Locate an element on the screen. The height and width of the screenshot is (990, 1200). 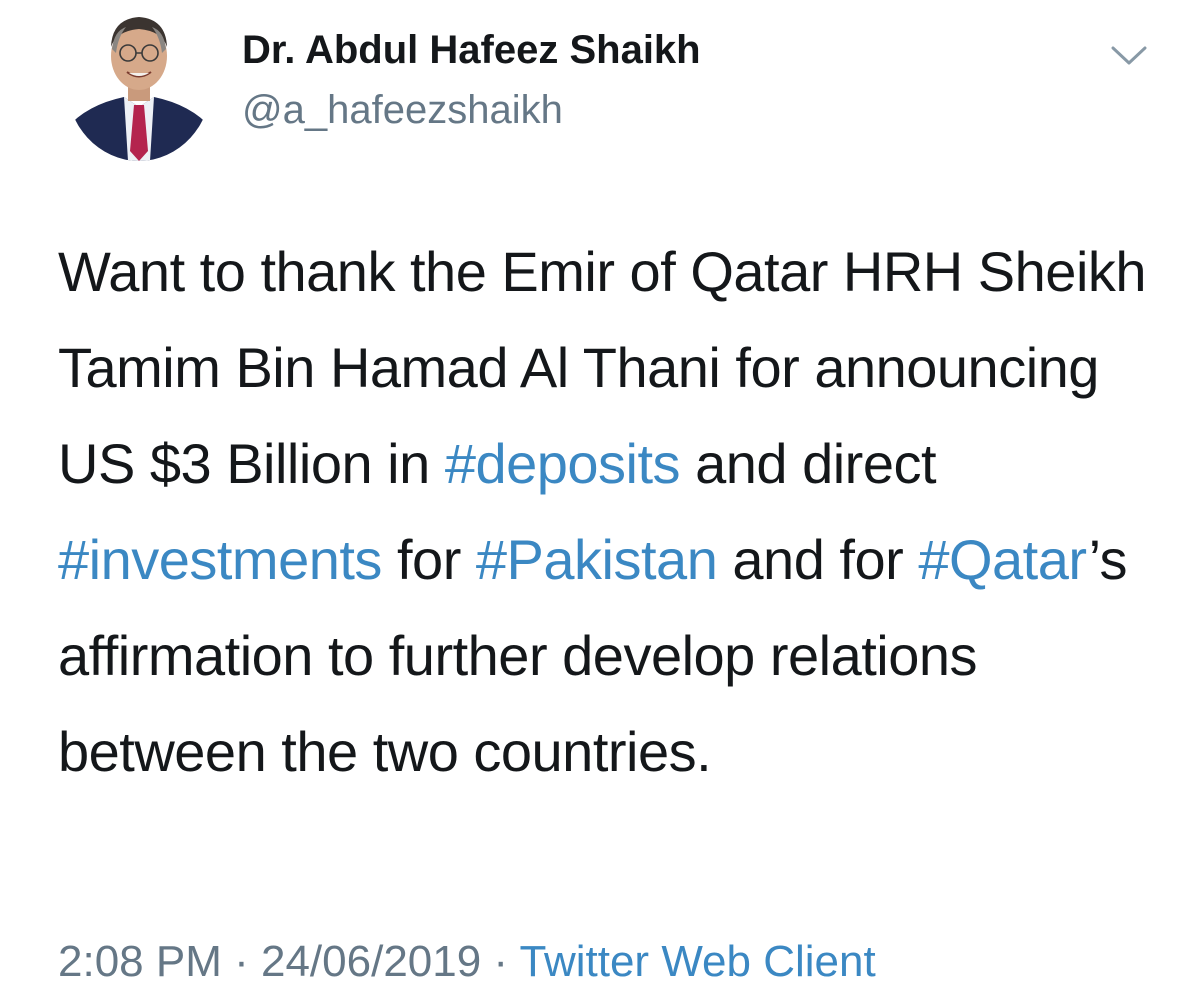
hashtag-link-pakistan: #Pakistan is located at coordinates (597, 559).